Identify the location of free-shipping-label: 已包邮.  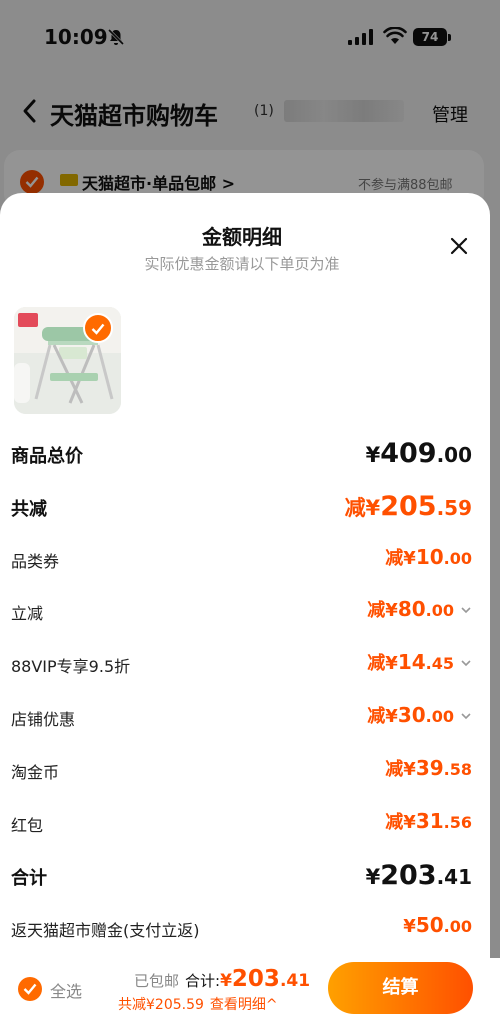
(157, 981).